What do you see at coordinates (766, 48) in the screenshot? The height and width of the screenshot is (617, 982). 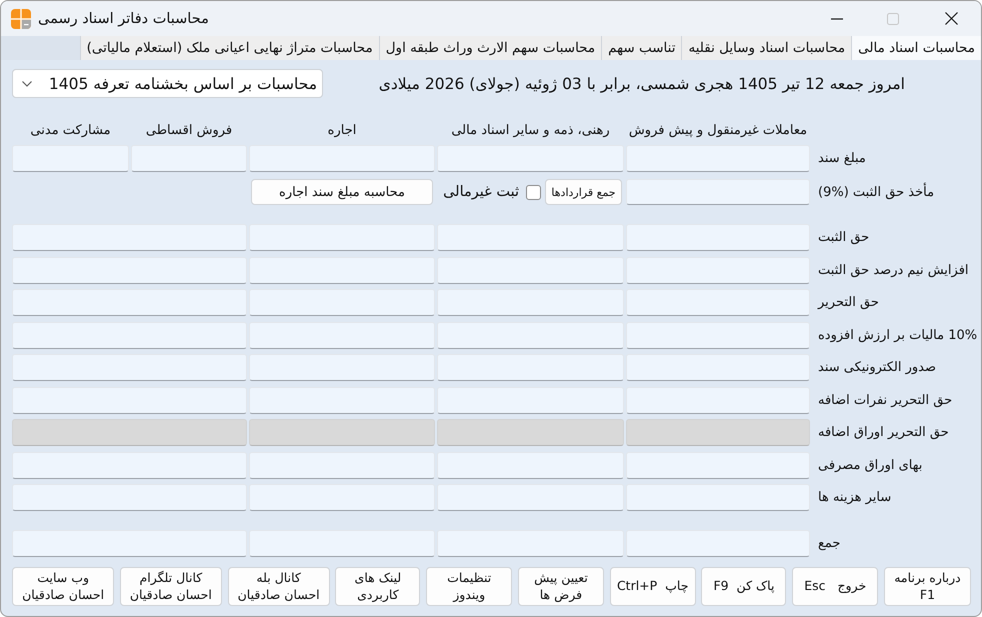 I see `tab: محاسبات اسناد وسایل نقلیه` at bounding box center [766, 48].